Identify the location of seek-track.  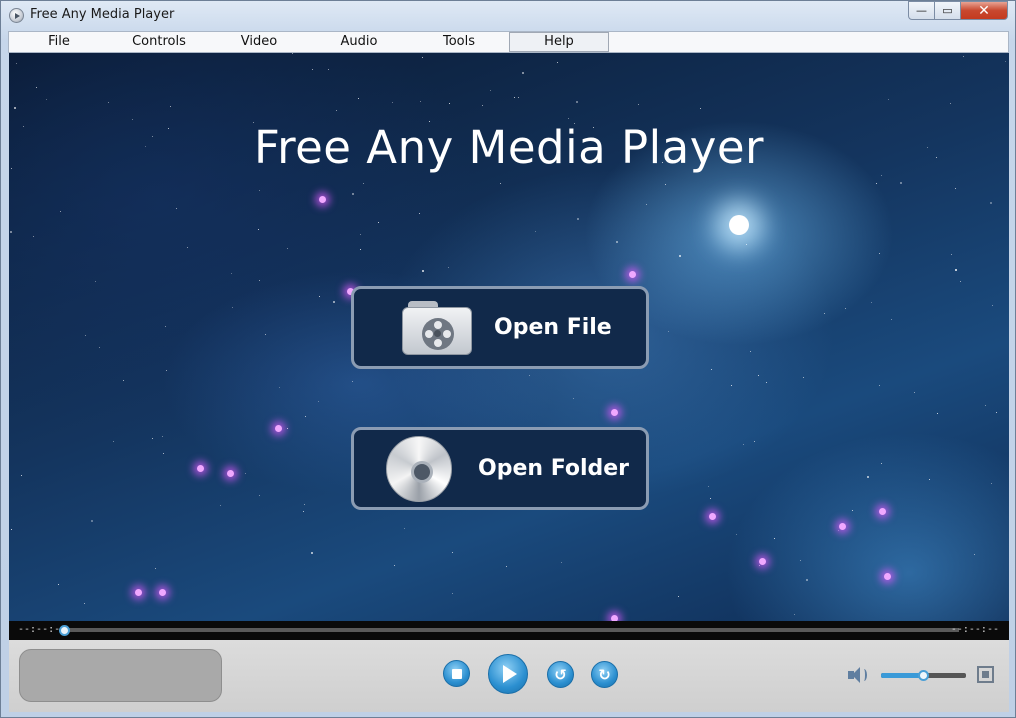
(511, 630).